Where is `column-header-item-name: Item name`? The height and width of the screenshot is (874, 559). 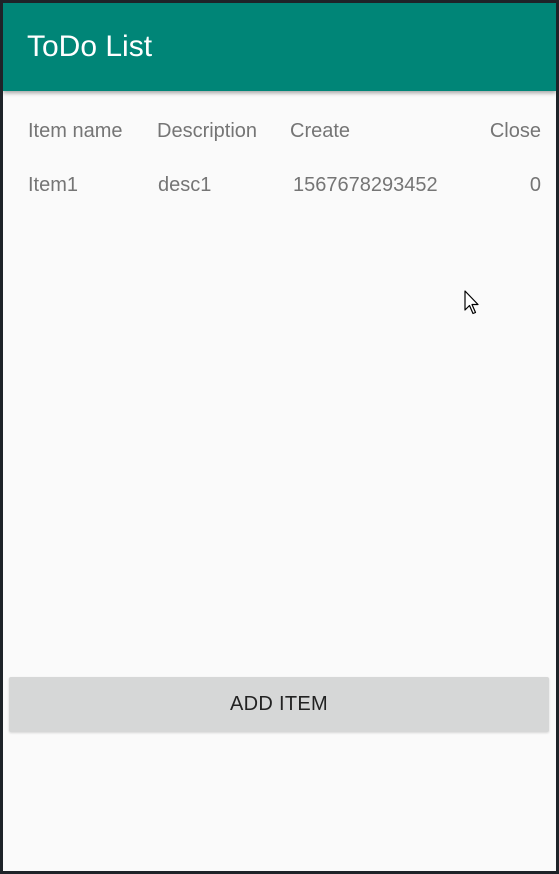 column-header-item-name: Item name is located at coordinates (75, 131).